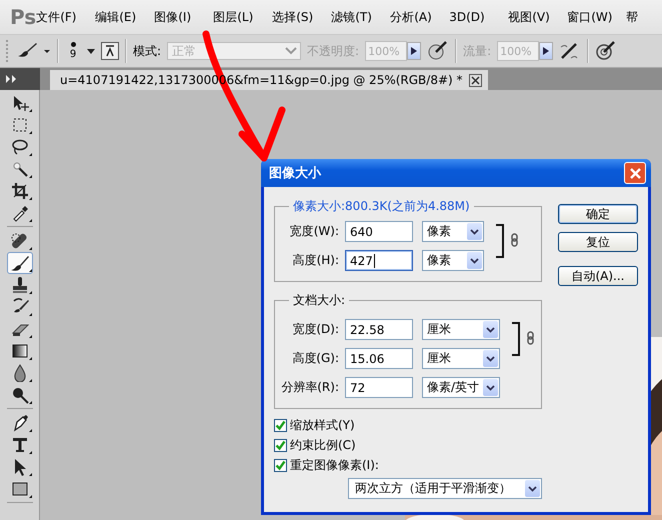 The width and height of the screenshot is (662, 520). I want to click on menu-item: 文件(F), so click(66, 17).